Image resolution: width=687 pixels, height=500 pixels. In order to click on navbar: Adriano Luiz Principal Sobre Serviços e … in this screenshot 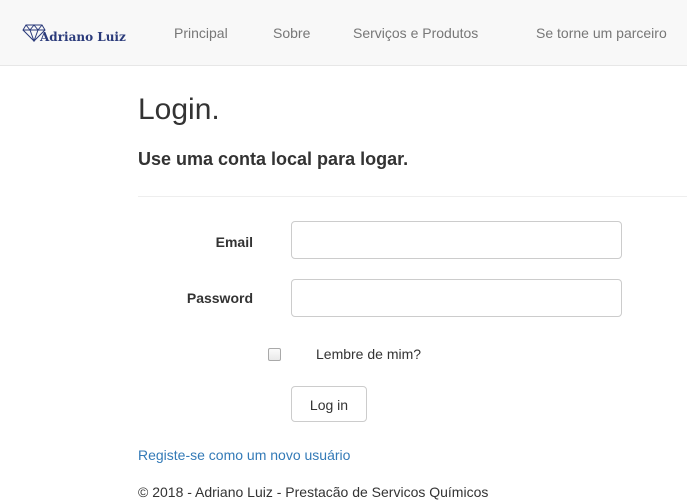, I will do `click(343, 33)`.